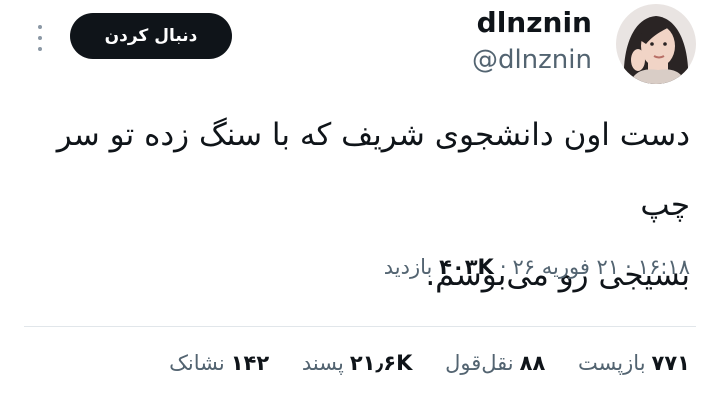 The width and height of the screenshot is (720, 405). What do you see at coordinates (466, 267) in the screenshot?
I see `views-count: ۴۰۳K` at bounding box center [466, 267].